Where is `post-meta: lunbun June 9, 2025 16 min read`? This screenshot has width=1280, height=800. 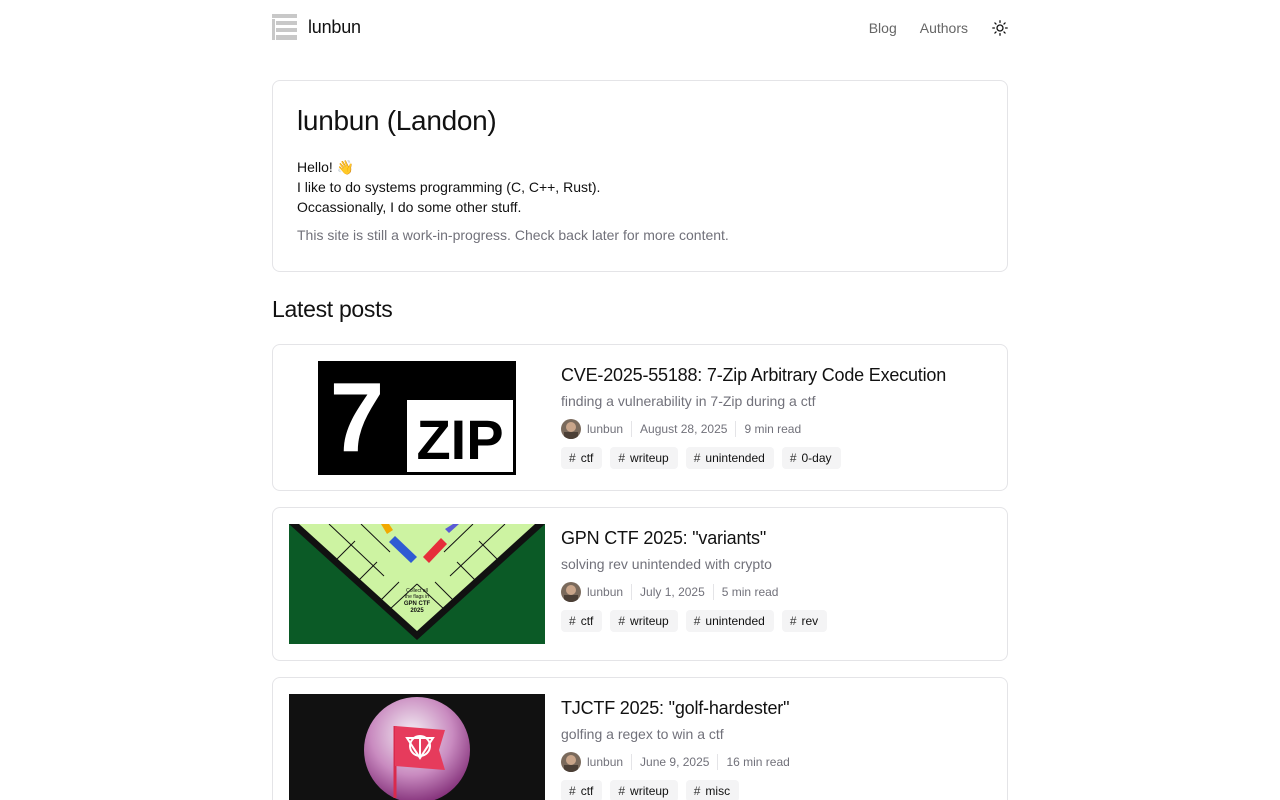
post-meta: lunbun June 9, 2025 16 min read is located at coordinates (675, 762).